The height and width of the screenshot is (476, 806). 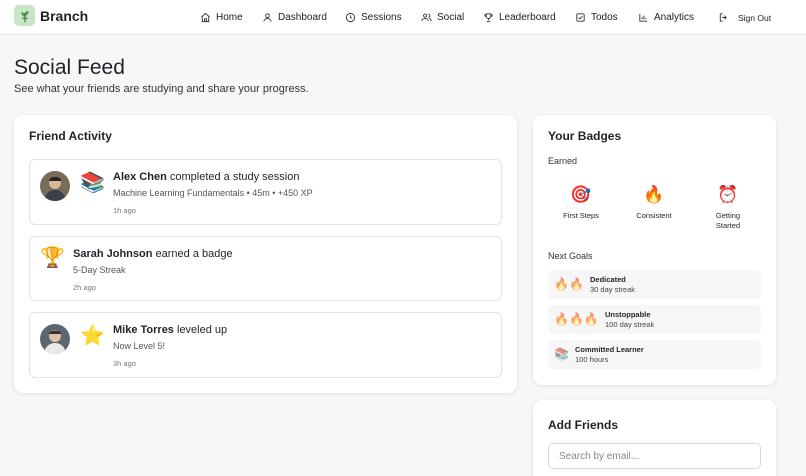 I want to click on badge-label: Getting Started, so click(x=728, y=220).